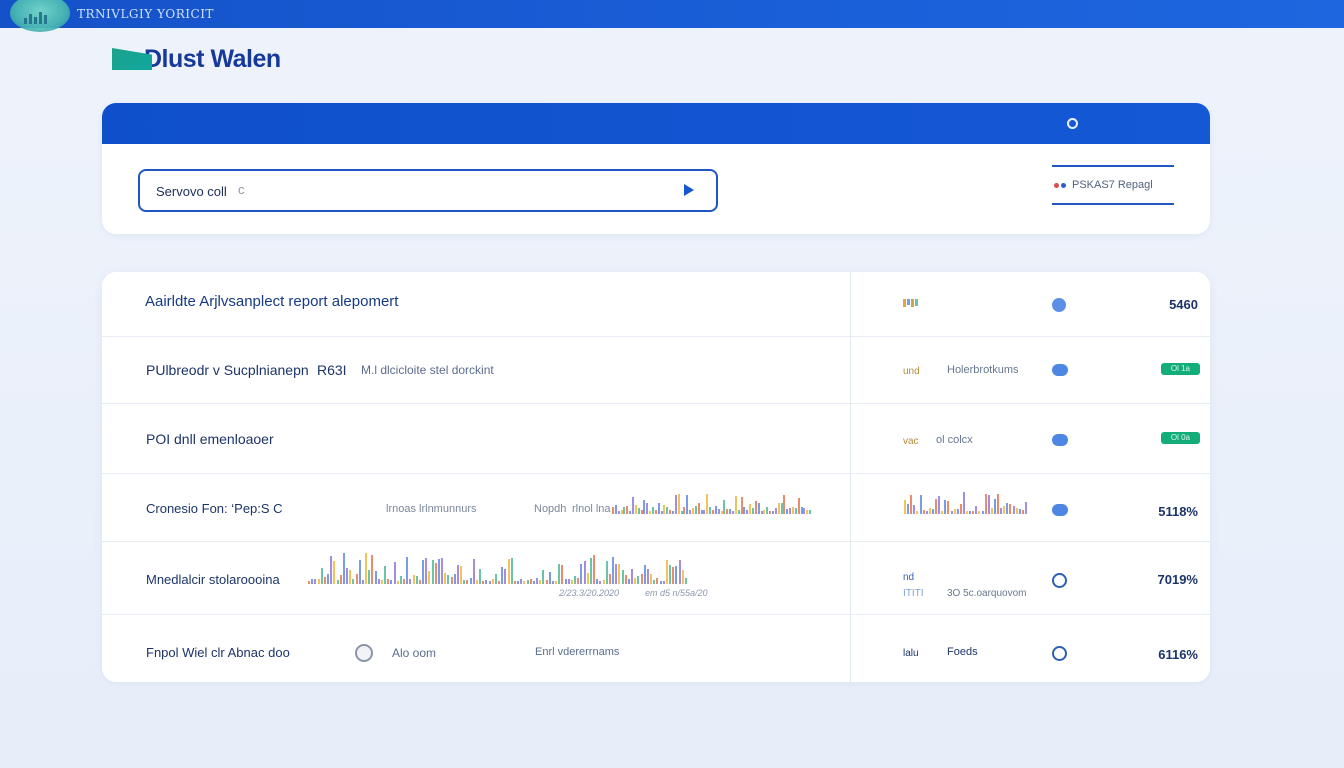 This screenshot has height=768, width=1344. Describe the element at coordinates (1180, 369) in the screenshot. I see `status-badge: Ol 1a` at that location.